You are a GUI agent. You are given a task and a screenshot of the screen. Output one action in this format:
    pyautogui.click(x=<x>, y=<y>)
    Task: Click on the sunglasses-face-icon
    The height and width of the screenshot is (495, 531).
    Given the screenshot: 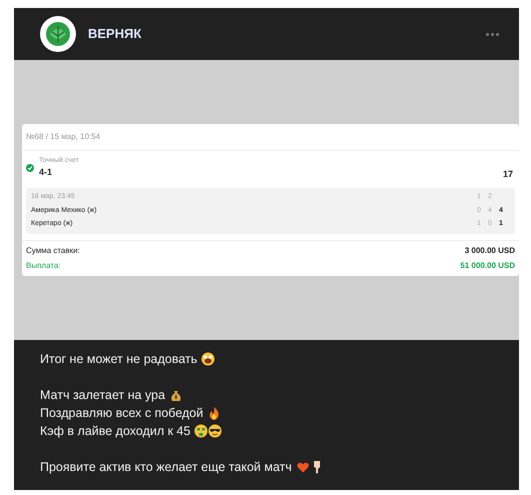 What is the action you would take?
    pyautogui.click(x=215, y=431)
    